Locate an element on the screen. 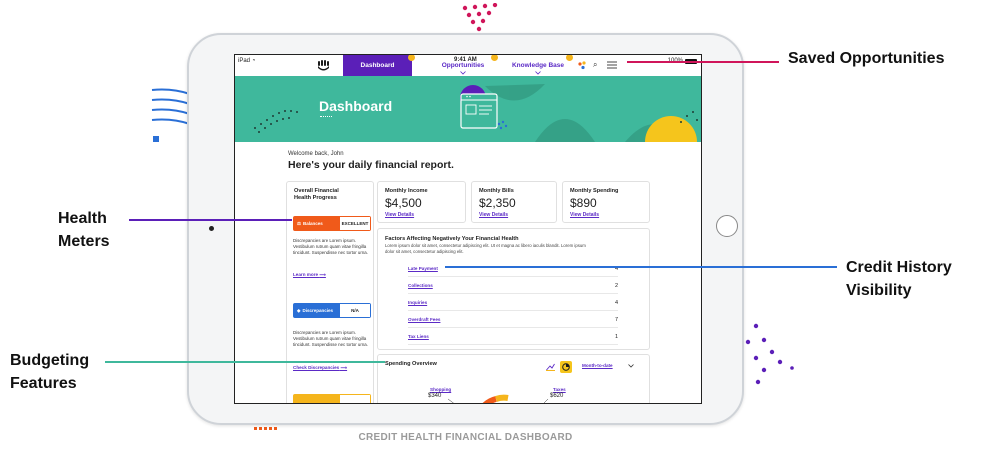  annotation-credit-line1: Credit History is located at coordinates (899, 267).